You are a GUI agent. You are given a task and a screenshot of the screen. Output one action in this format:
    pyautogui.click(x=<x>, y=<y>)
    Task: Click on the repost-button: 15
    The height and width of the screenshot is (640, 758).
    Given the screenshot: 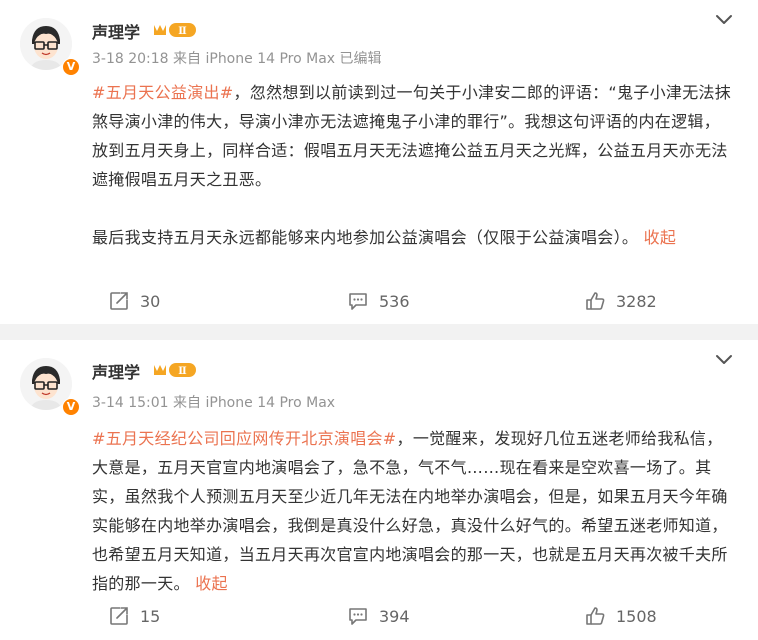 What is the action you would take?
    pyautogui.click(x=134, y=616)
    